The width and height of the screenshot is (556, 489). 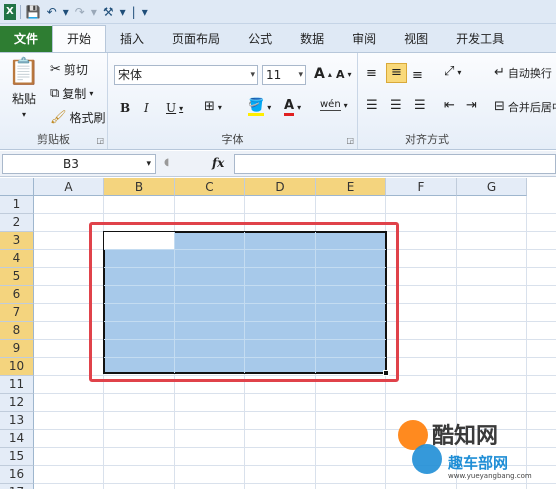 What do you see at coordinates (53, 139) in the screenshot?
I see `clipboard-group-title: 剪贴板` at bounding box center [53, 139].